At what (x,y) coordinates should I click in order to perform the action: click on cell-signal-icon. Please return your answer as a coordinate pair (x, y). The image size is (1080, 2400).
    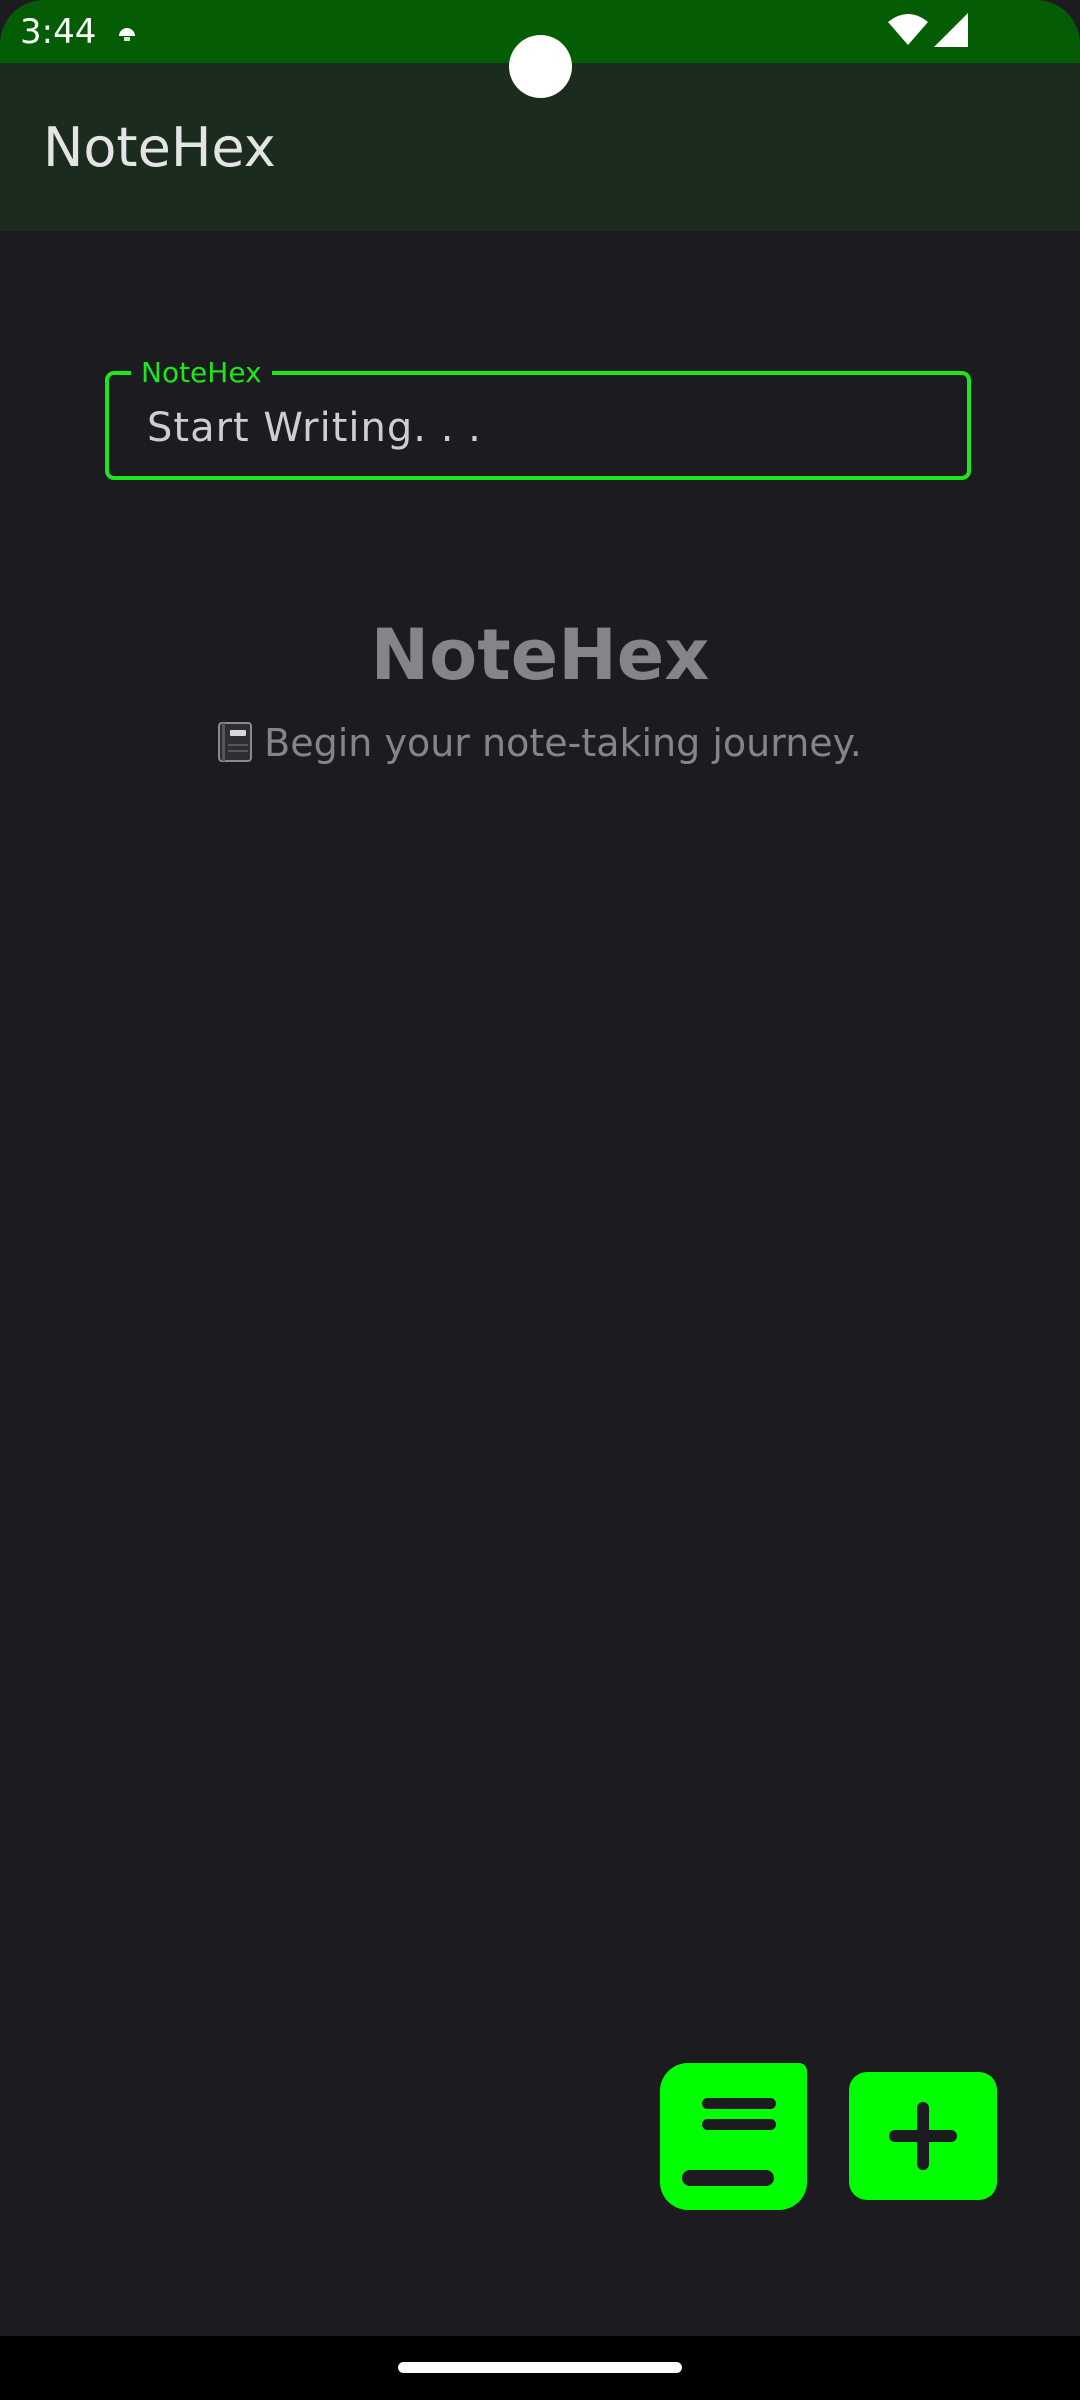
    Looking at the image, I should click on (951, 30).